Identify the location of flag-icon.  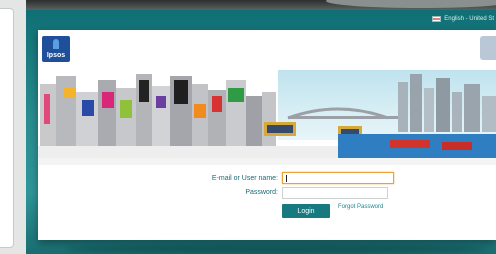
(437, 19).